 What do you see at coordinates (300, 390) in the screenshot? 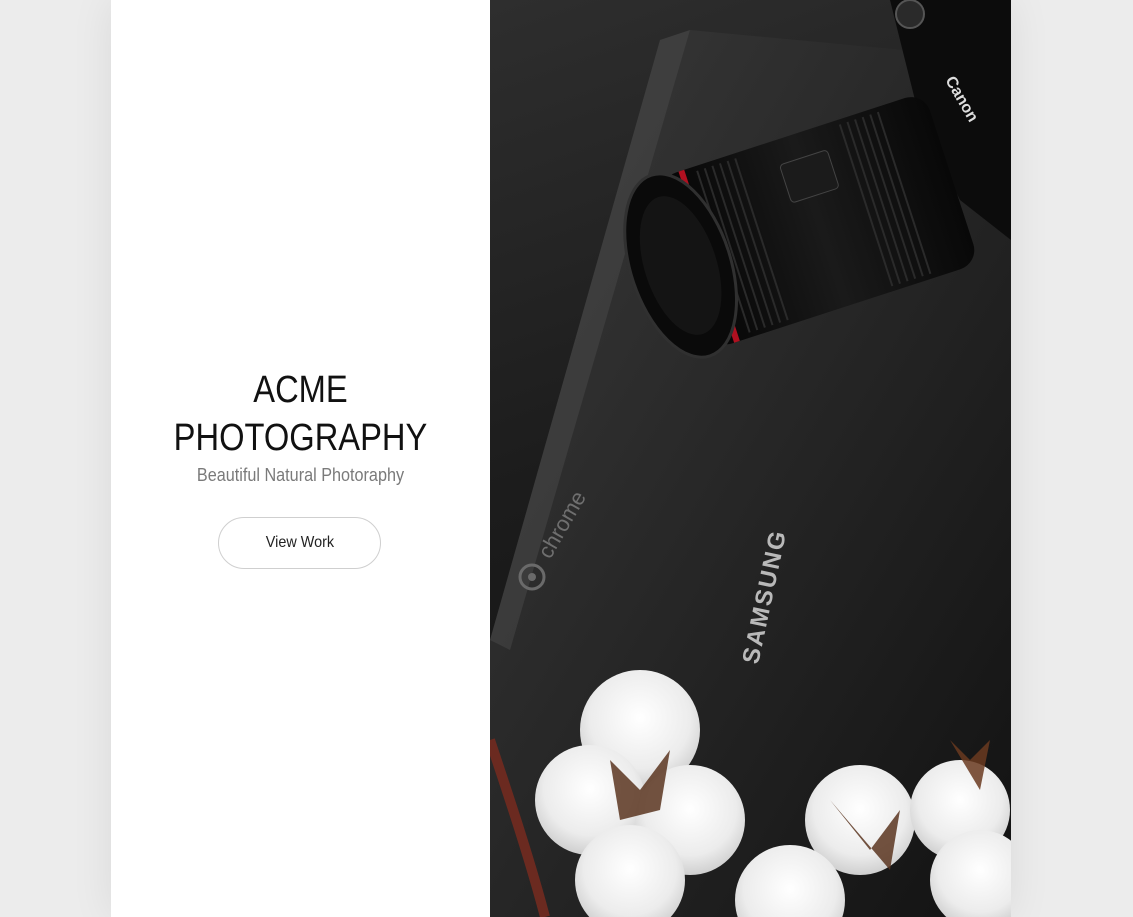
I see `site-title-line-1: ACME` at bounding box center [300, 390].